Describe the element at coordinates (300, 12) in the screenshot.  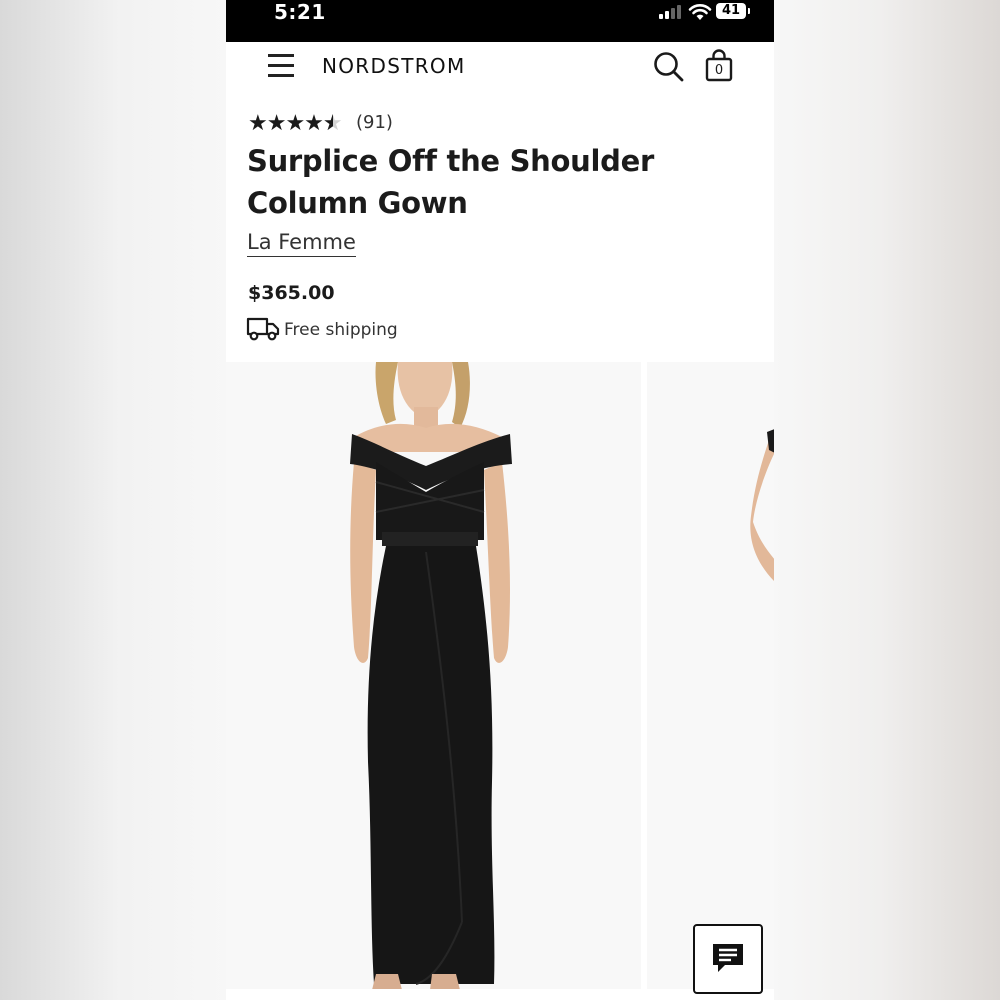
I see `status-time: 5:21` at that location.